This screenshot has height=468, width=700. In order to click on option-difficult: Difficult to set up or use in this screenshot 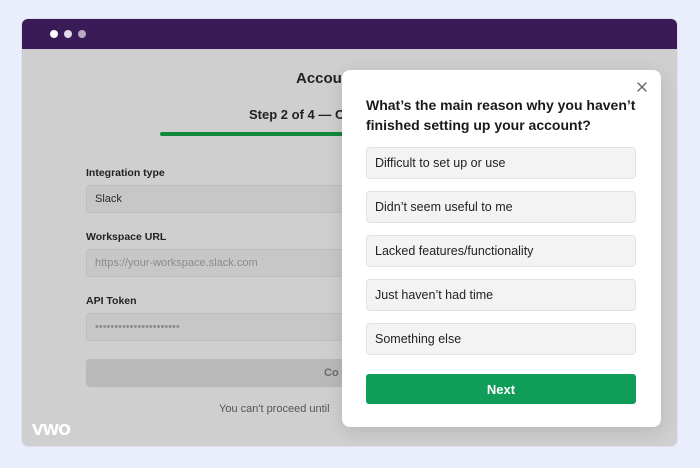, I will do `click(501, 163)`.